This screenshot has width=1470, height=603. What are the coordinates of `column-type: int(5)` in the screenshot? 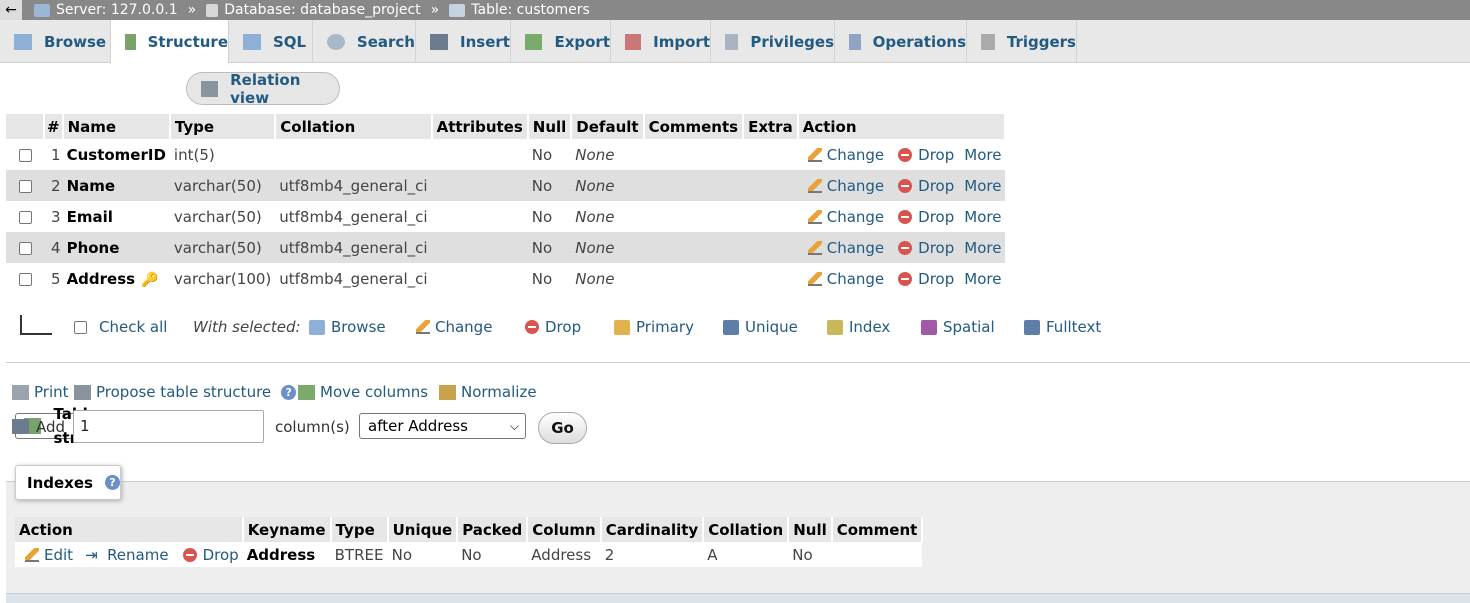 It's located at (194, 154).